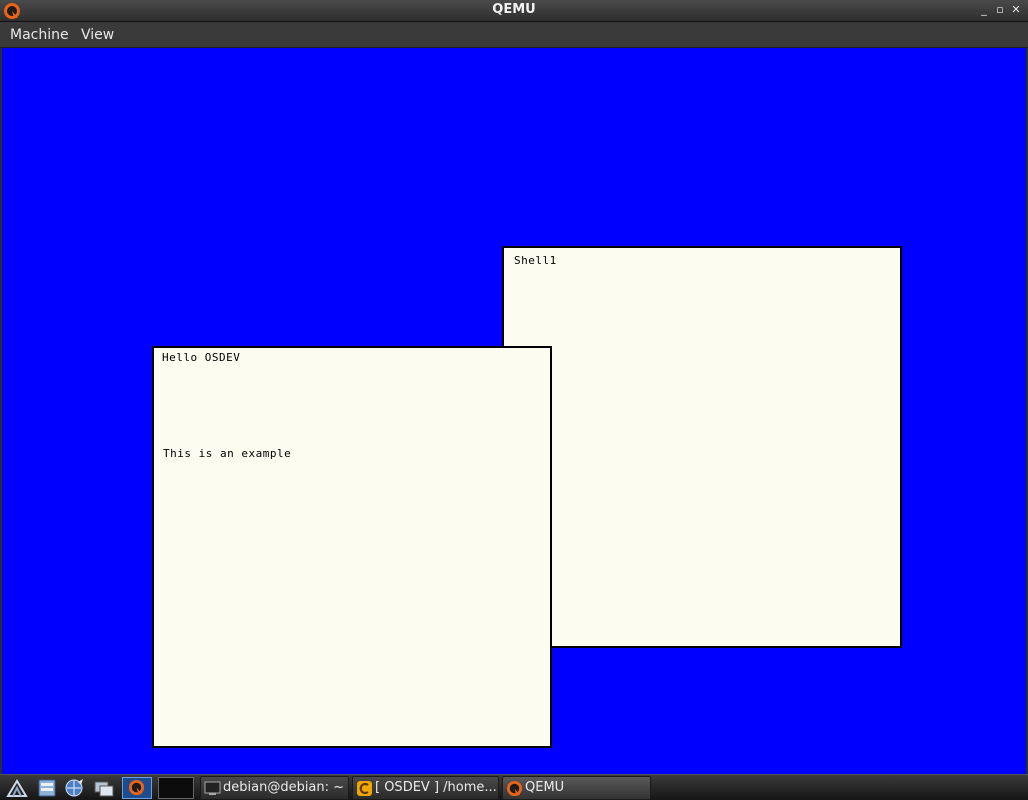 The width and height of the screenshot is (1028, 800). I want to click on minimize-button: _, so click(984, 10).